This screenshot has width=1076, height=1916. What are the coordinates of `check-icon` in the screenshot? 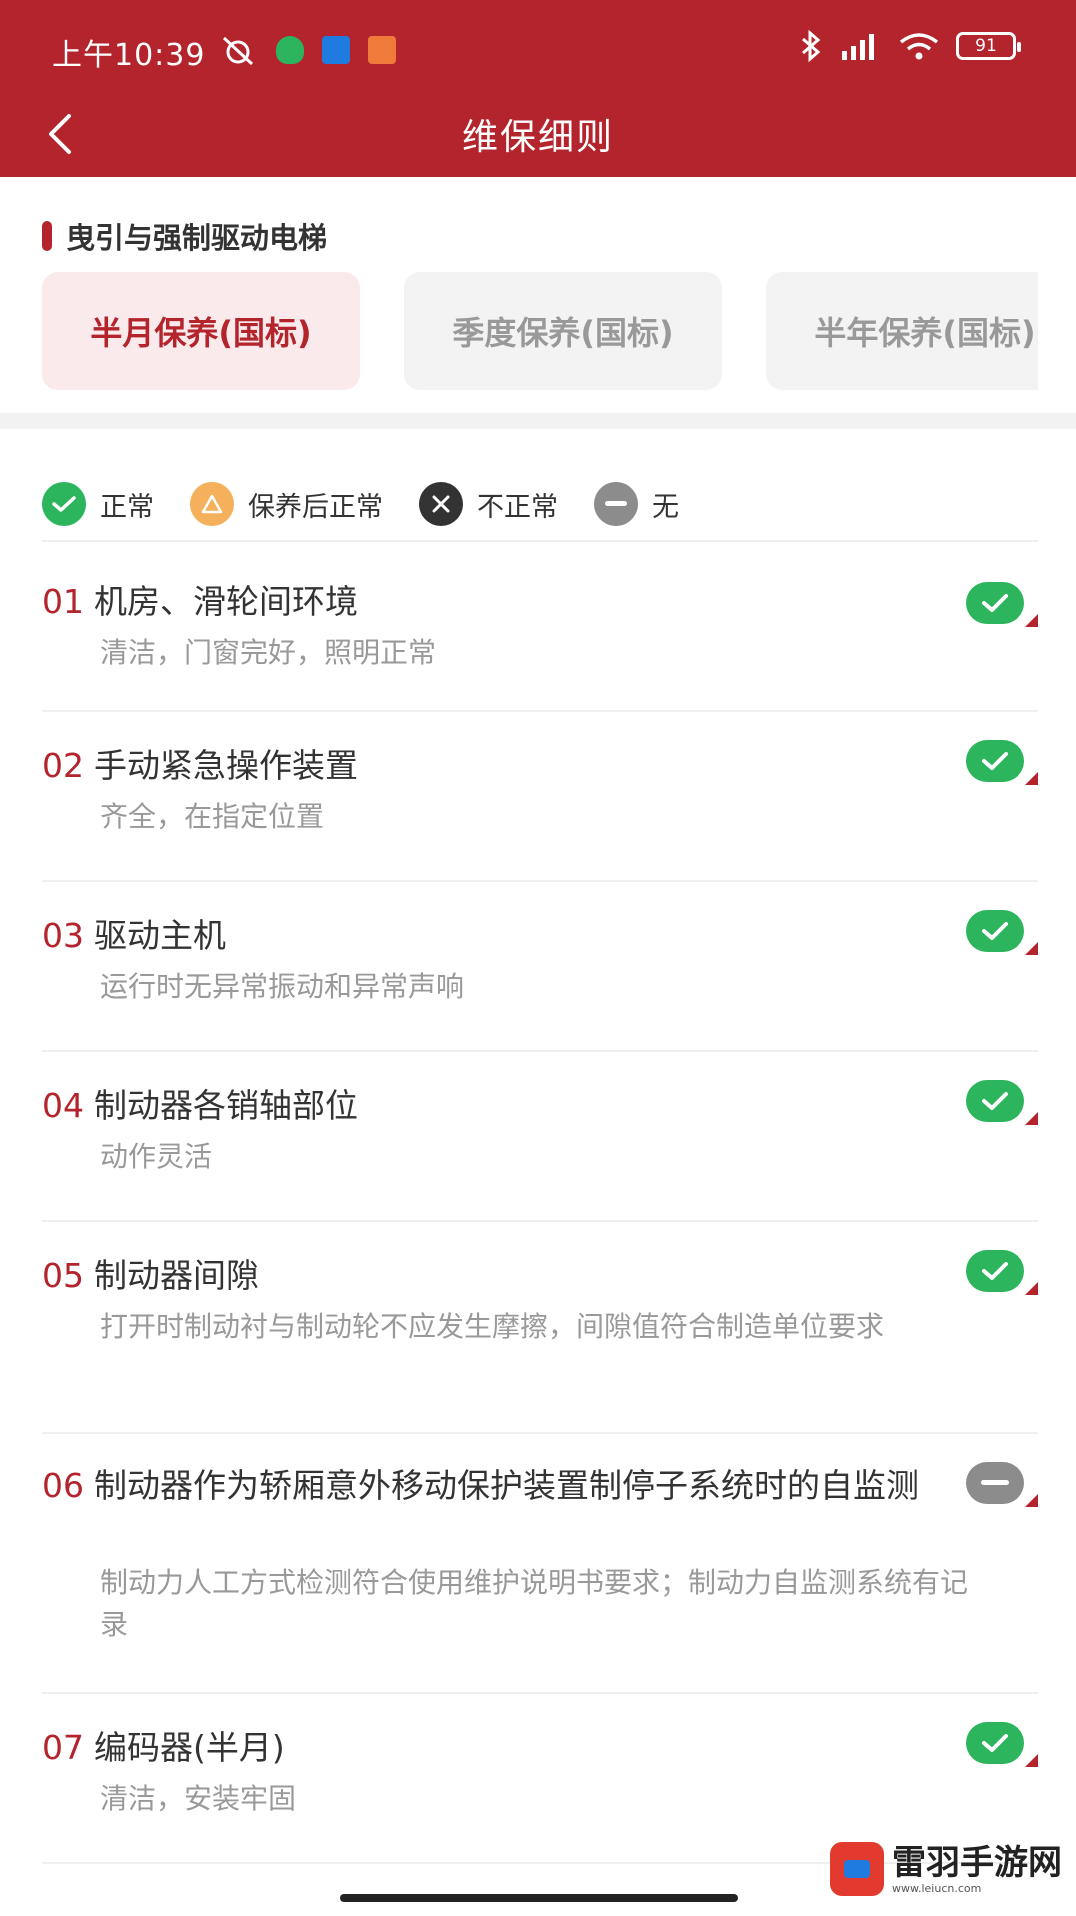 It's located at (64, 504).